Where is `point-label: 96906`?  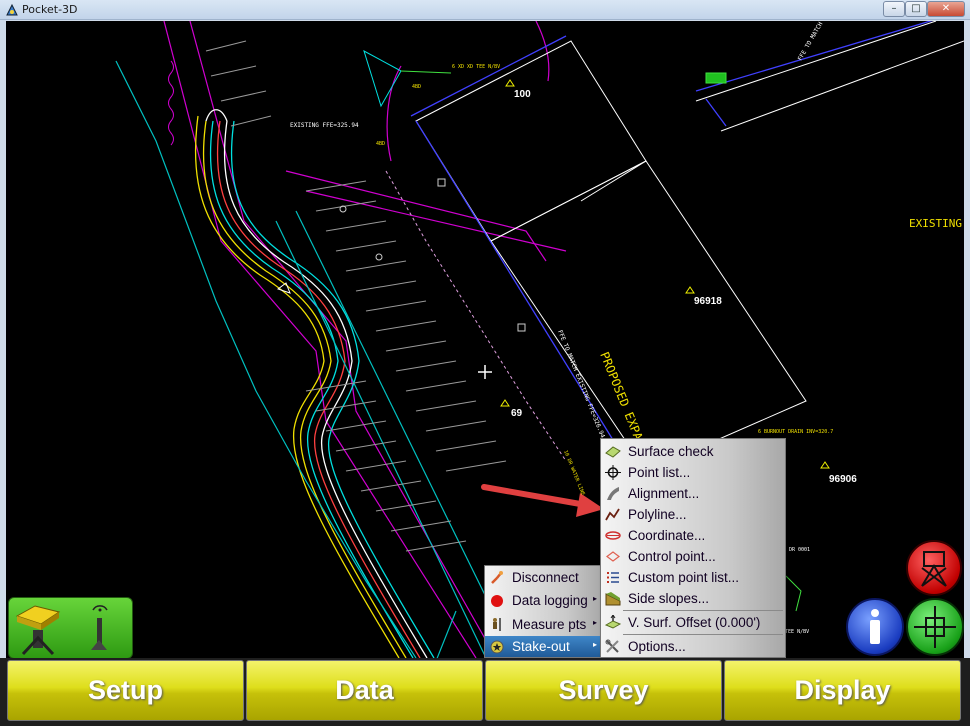
point-label: 96906 is located at coordinates (843, 479).